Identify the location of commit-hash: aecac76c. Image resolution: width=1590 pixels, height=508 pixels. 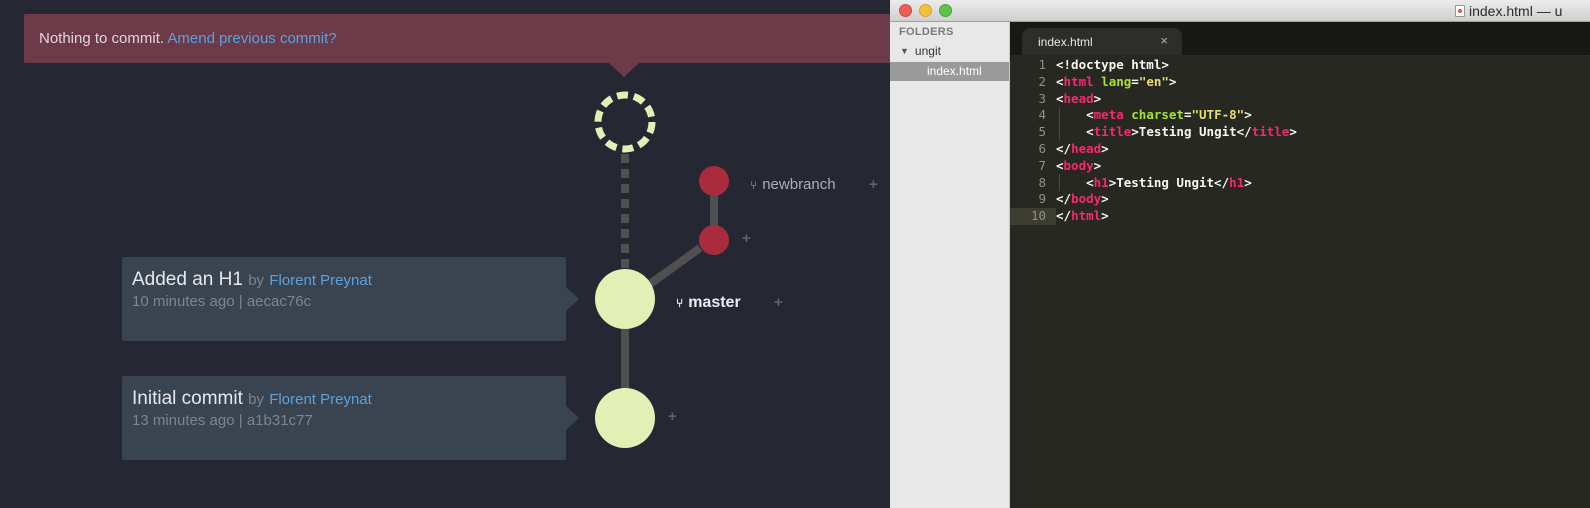
(279, 301).